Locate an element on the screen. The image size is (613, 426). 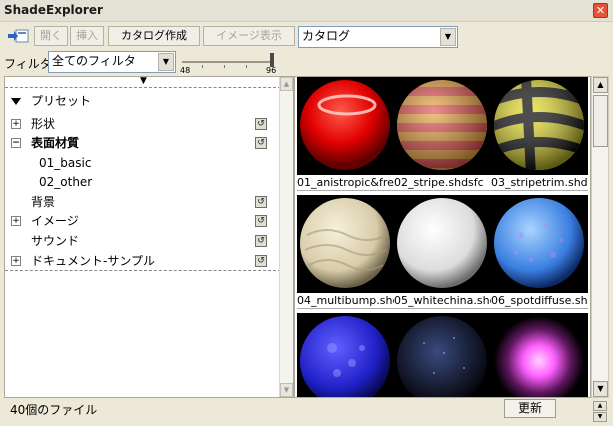
tree-item-shape: + 形状 ↺ is located at coordinates (143, 124).